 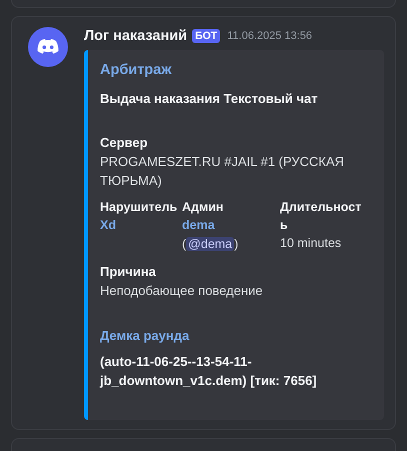 I want to click on embed-title: Арбитраж, so click(x=234, y=70).